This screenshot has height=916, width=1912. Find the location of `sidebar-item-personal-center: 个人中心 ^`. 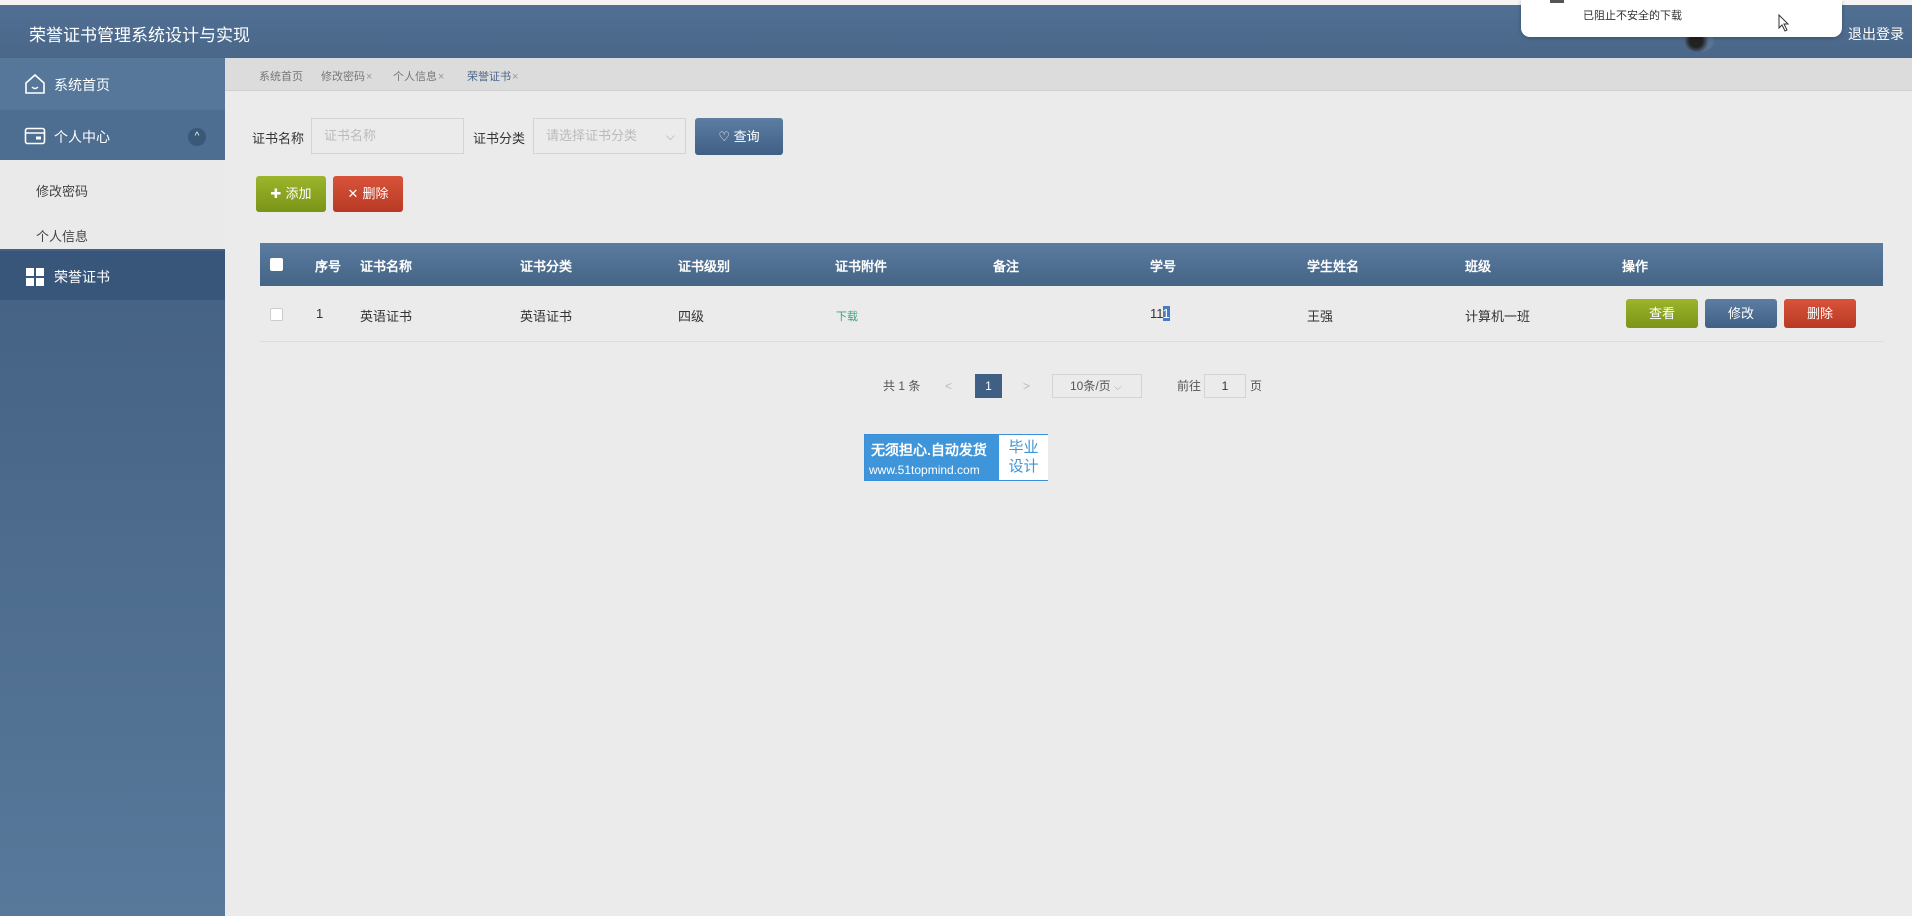

sidebar-item-personal-center: 个人中心 ^ is located at coordinates (112, 136).